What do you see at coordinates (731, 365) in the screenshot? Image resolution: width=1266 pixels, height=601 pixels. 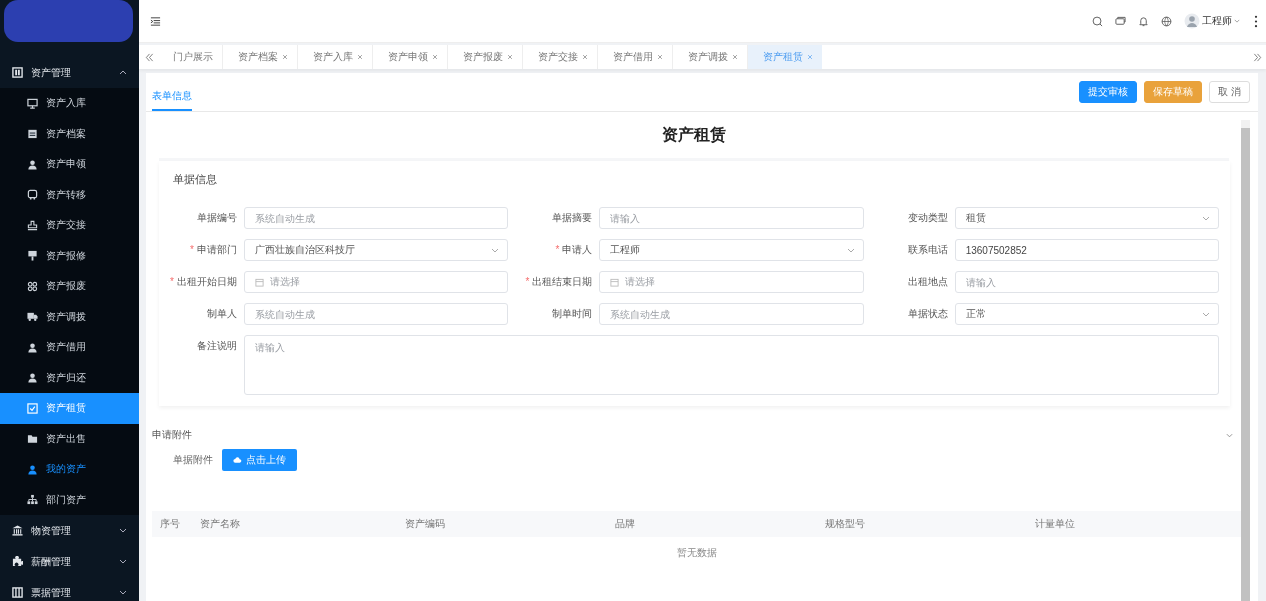 I see `remarks-field: 请输入` at bounding box center [731, 365].